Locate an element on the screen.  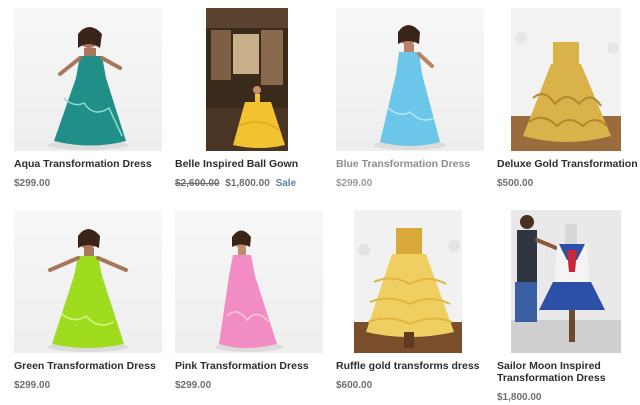
product-price: $2,600.00 $1,800.00 Sale is located at coordinates (249, 183).